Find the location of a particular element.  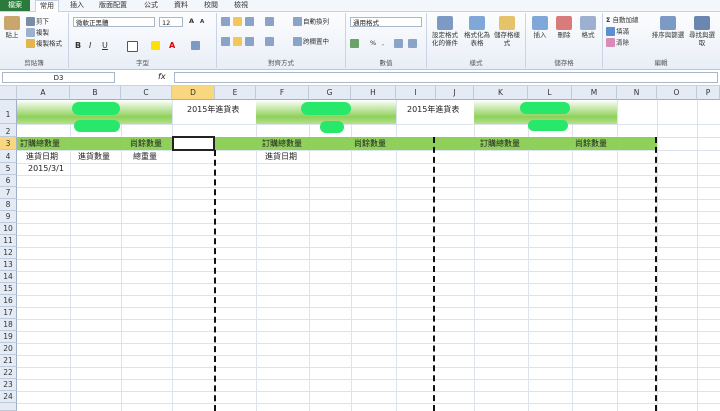

cell-a3: 訂購總數量 is located at coordinates (40, 144).